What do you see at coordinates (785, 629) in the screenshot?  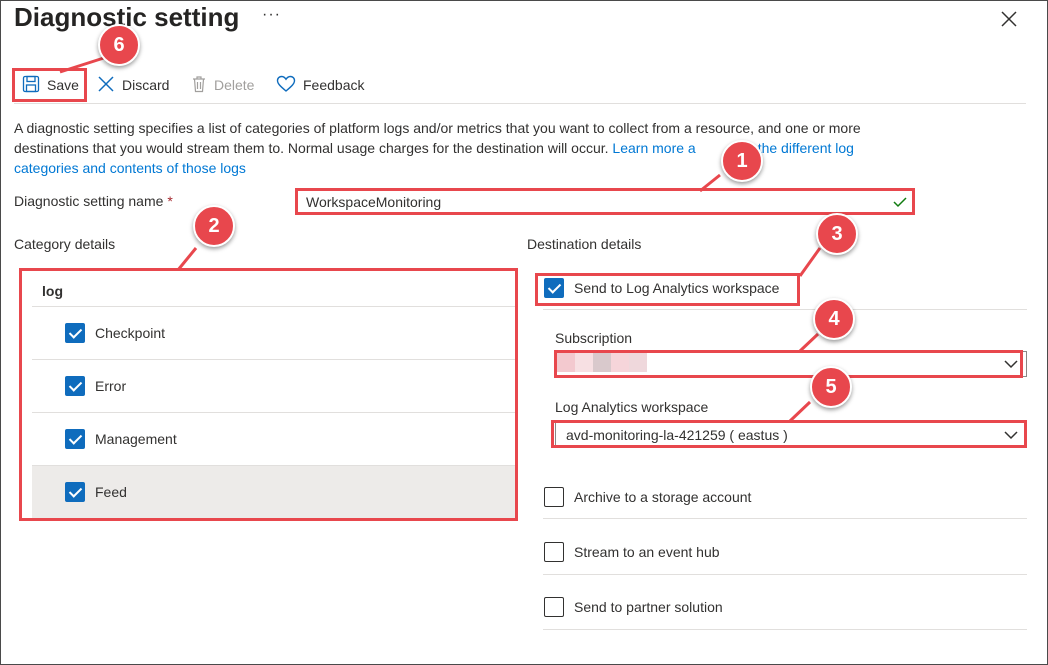 I see `partner-divider` at bounding box center [785, 629].